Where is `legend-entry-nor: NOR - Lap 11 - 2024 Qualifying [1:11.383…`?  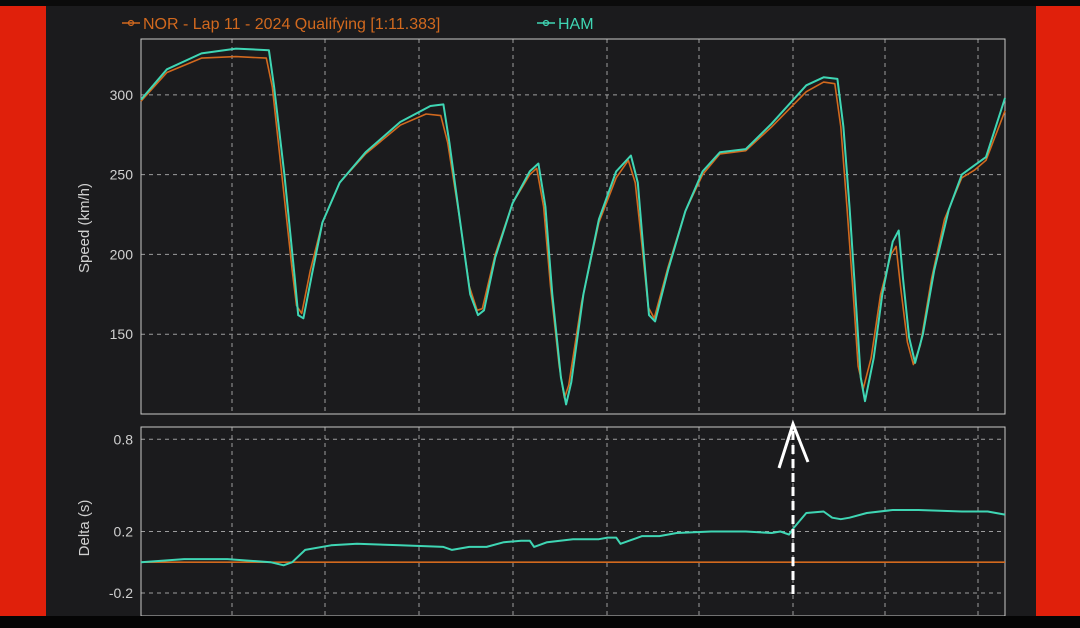 legend-entry-nor: NOR - Lap 11 - 2024 Qualifying [1:11.383… is located at coordinates (281, 24).